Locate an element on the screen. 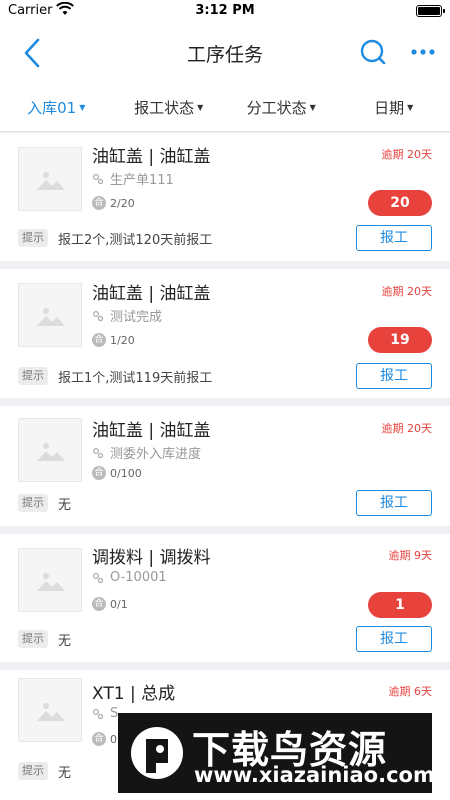  status-bar: Carrier 3:12 PM is located at coordinates (225, 11).